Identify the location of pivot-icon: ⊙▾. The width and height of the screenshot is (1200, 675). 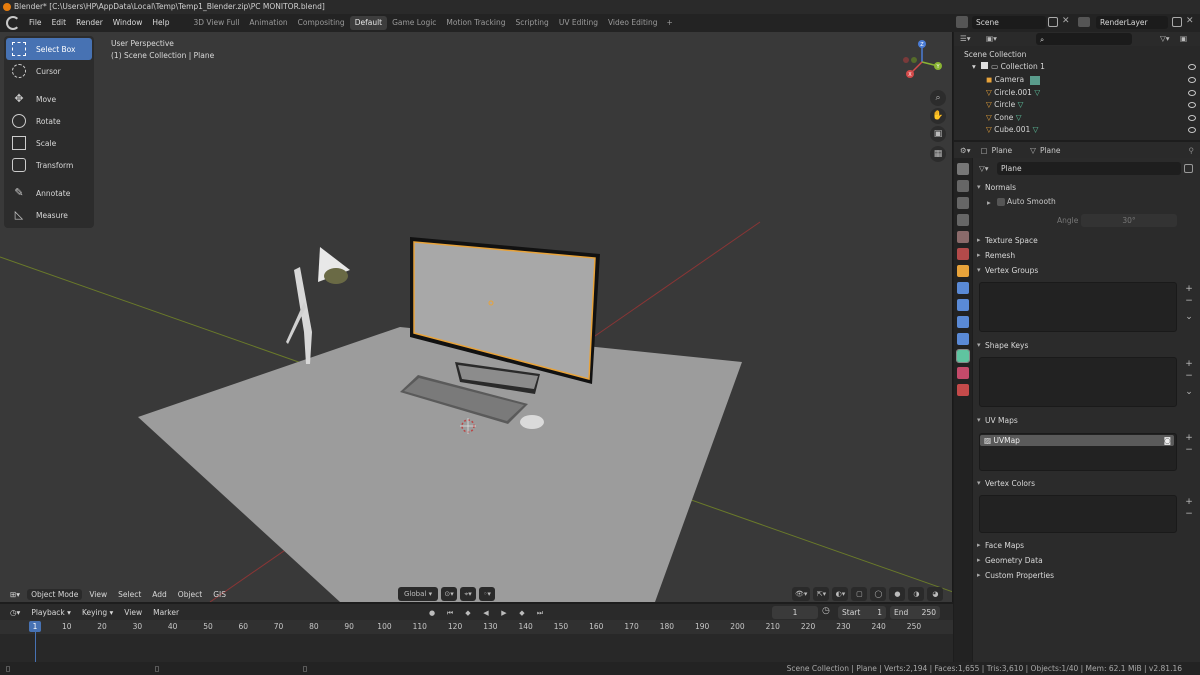
(449, 594).